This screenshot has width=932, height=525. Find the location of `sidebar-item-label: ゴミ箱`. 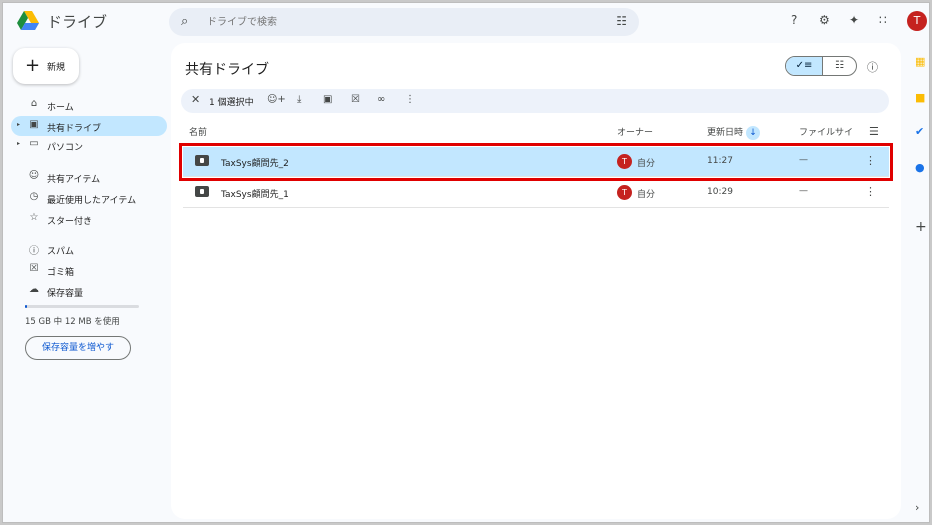

sidebar-item-label: ゴミ箱 is located at coordinates (61, 273).